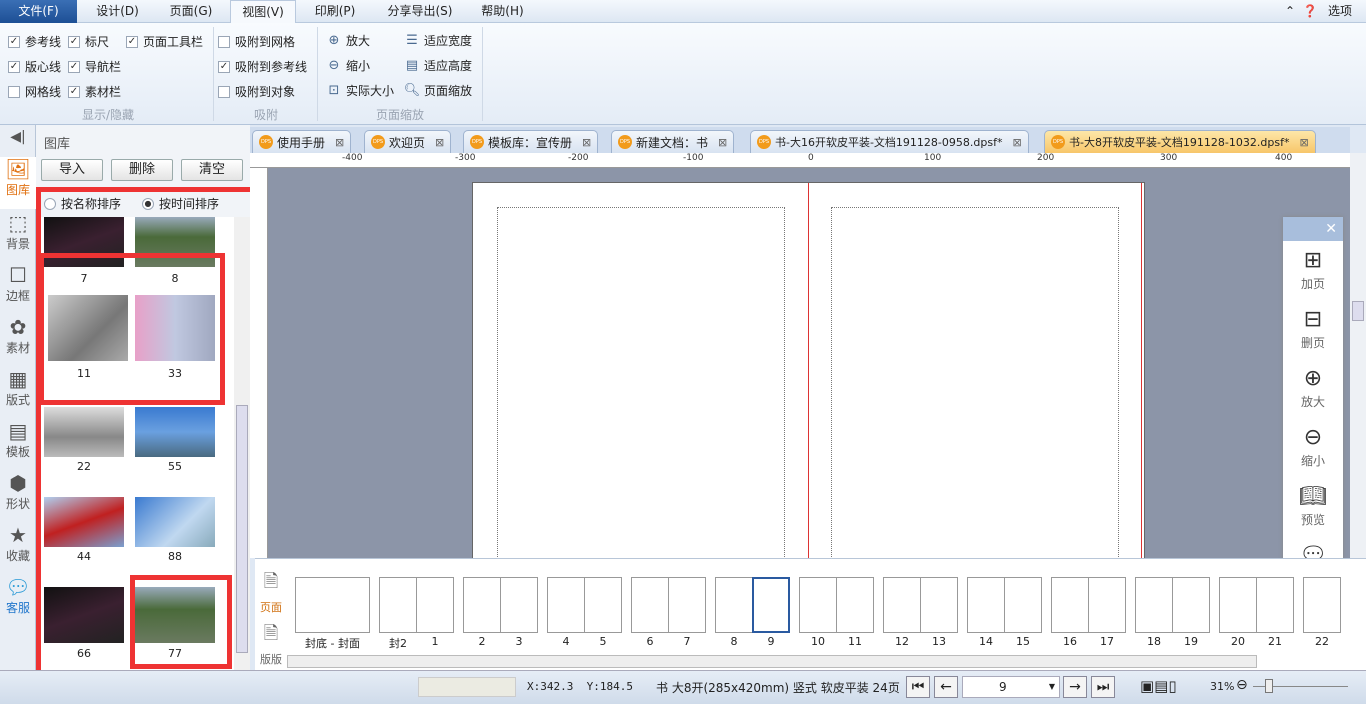 The width and height of the screenshot is (1366, 704). What do you see at coordinates (1075, 687) in the screenshot?
I see `next-page-button: →` at bounding box center [1075, 687].